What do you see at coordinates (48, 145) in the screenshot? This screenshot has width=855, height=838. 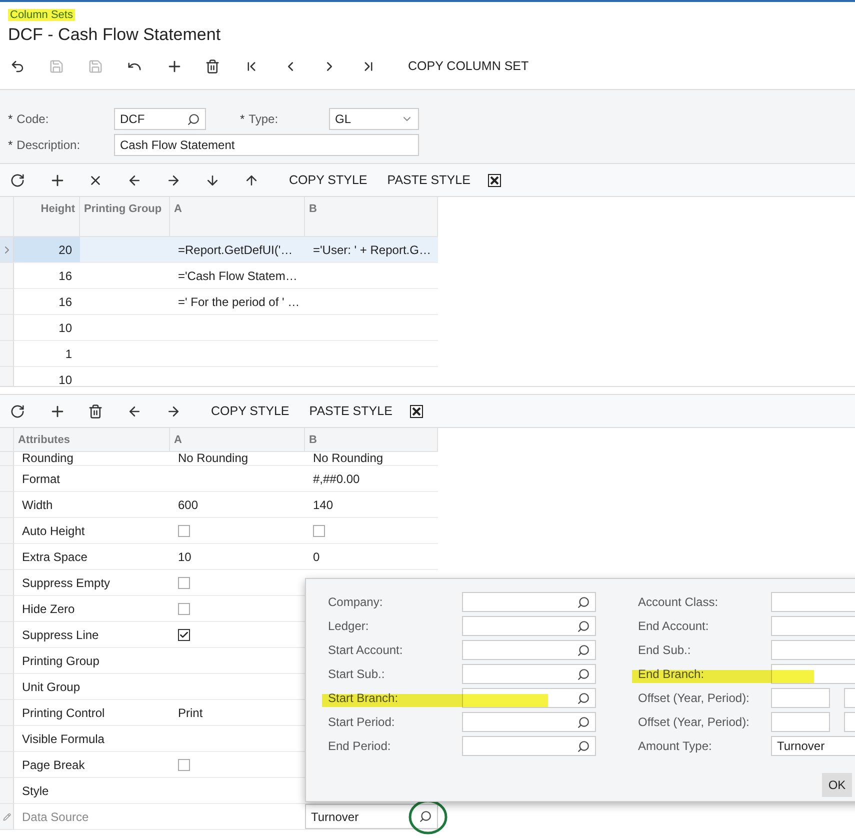 I see `field-label: Description:` at bounding box center [48, 145].